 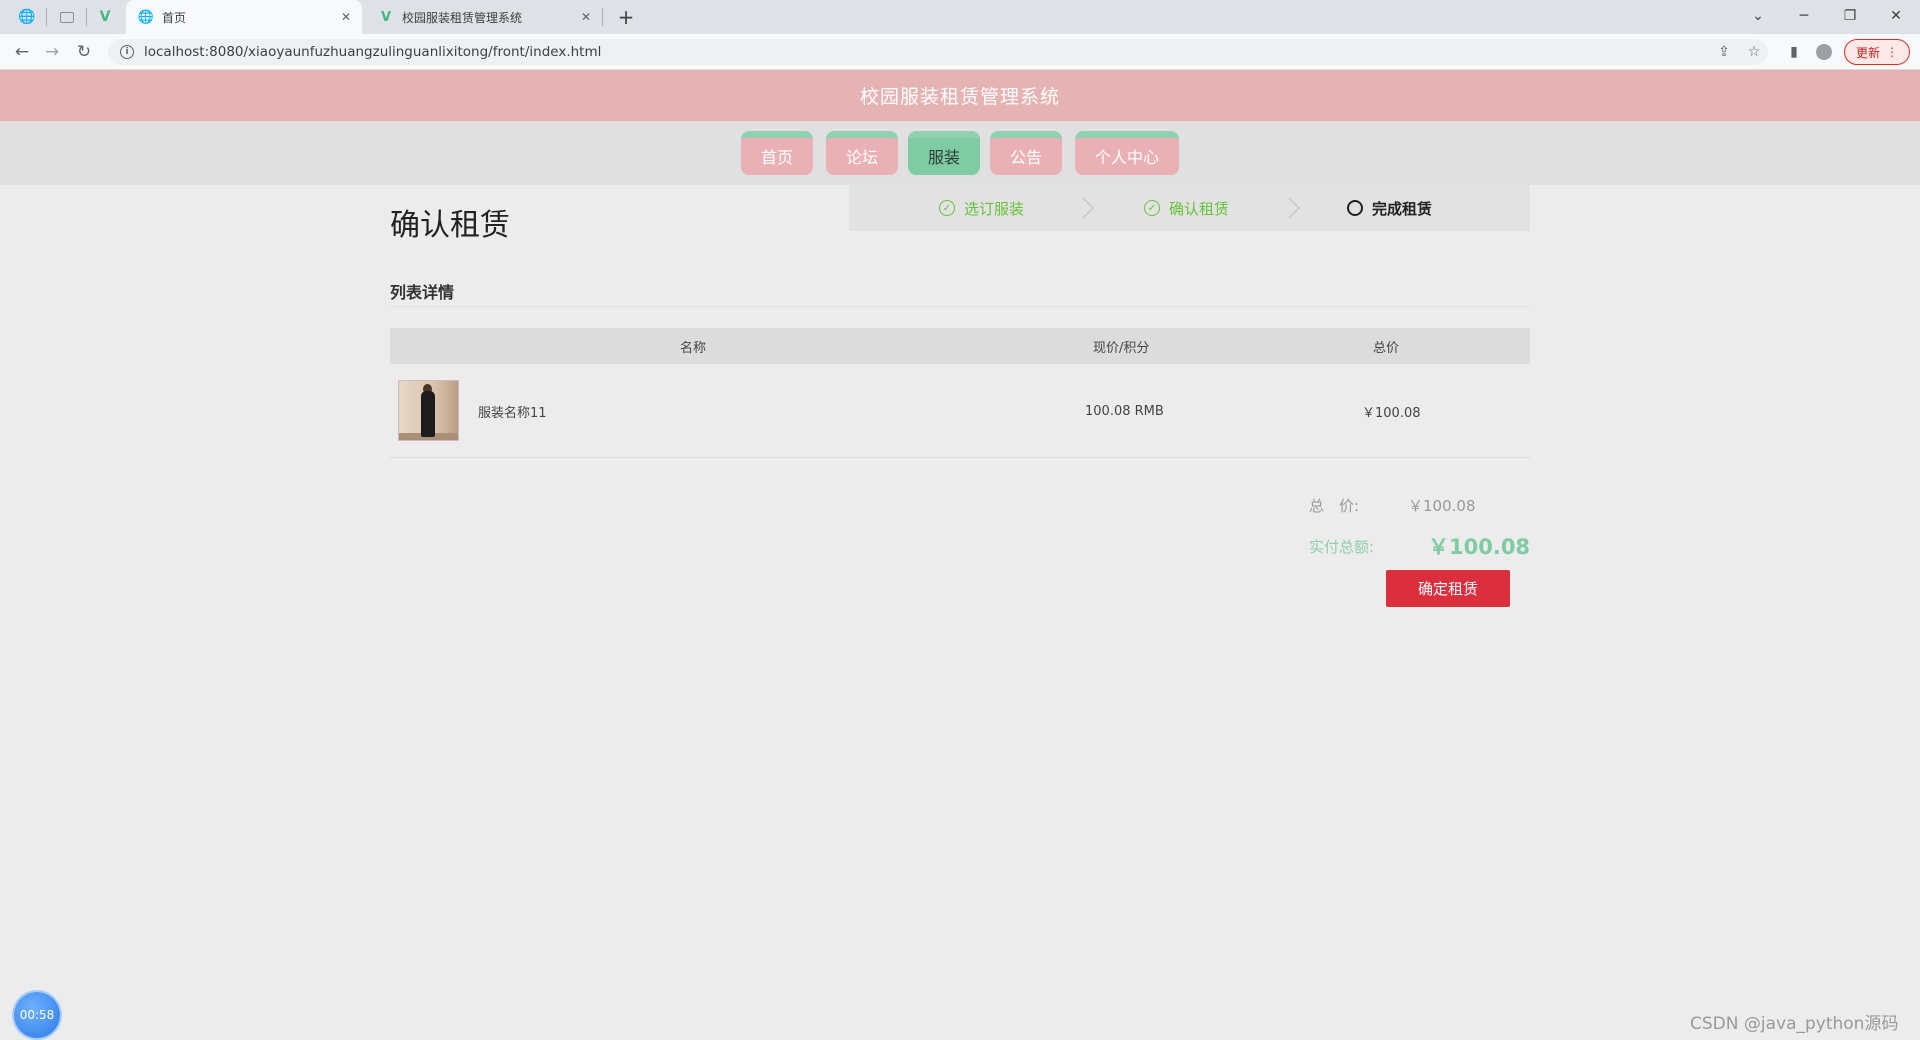 I want to click on step-select-clothing: ✓ 选订服装, so click(x=981, y=208).